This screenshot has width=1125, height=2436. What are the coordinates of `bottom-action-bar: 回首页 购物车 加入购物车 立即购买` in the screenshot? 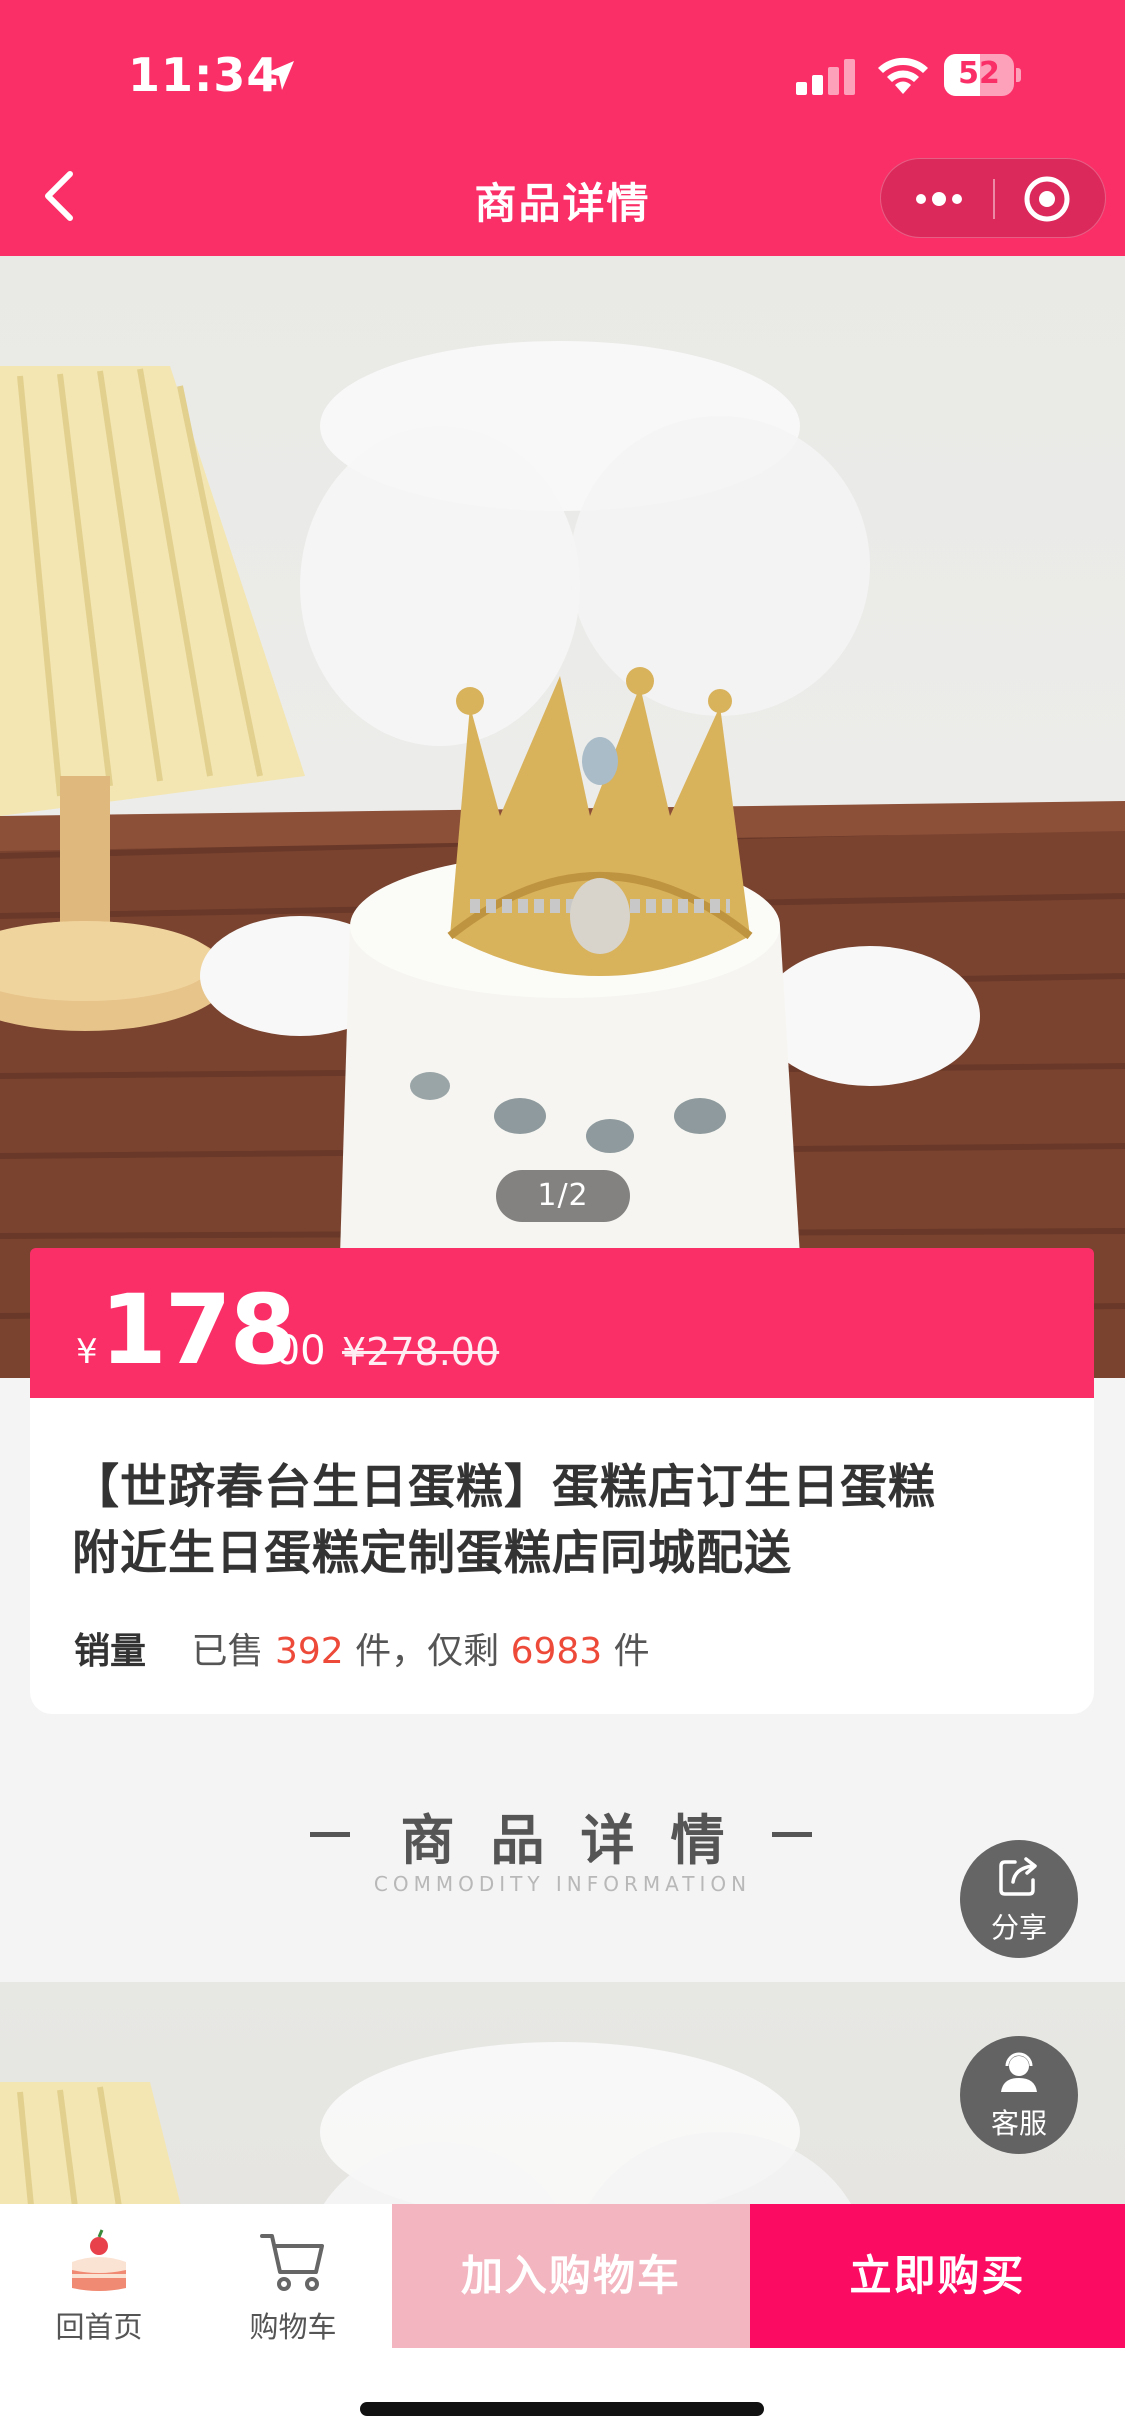 It's located at (562, 2320).